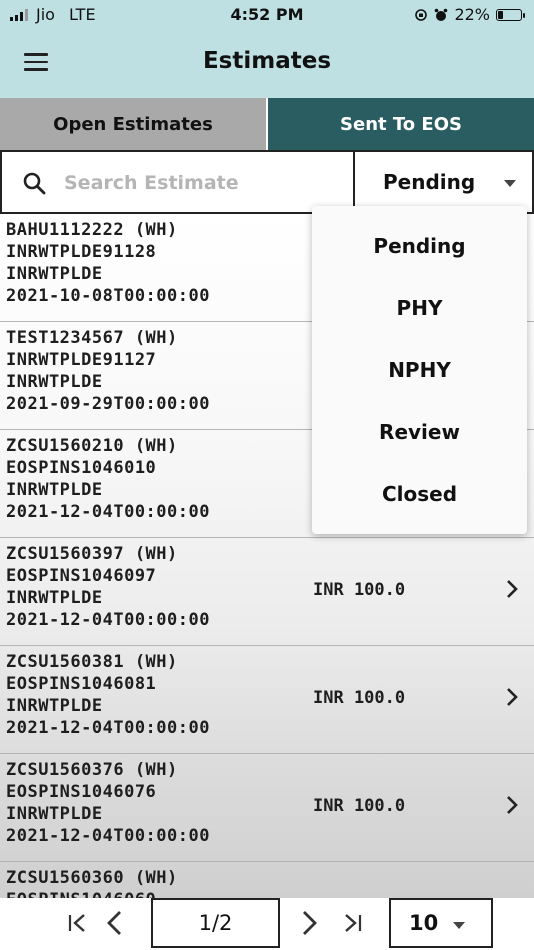 This screenshot has height=950, width=534. I want to click on search-filter-row: Pending, so click(267, 182).